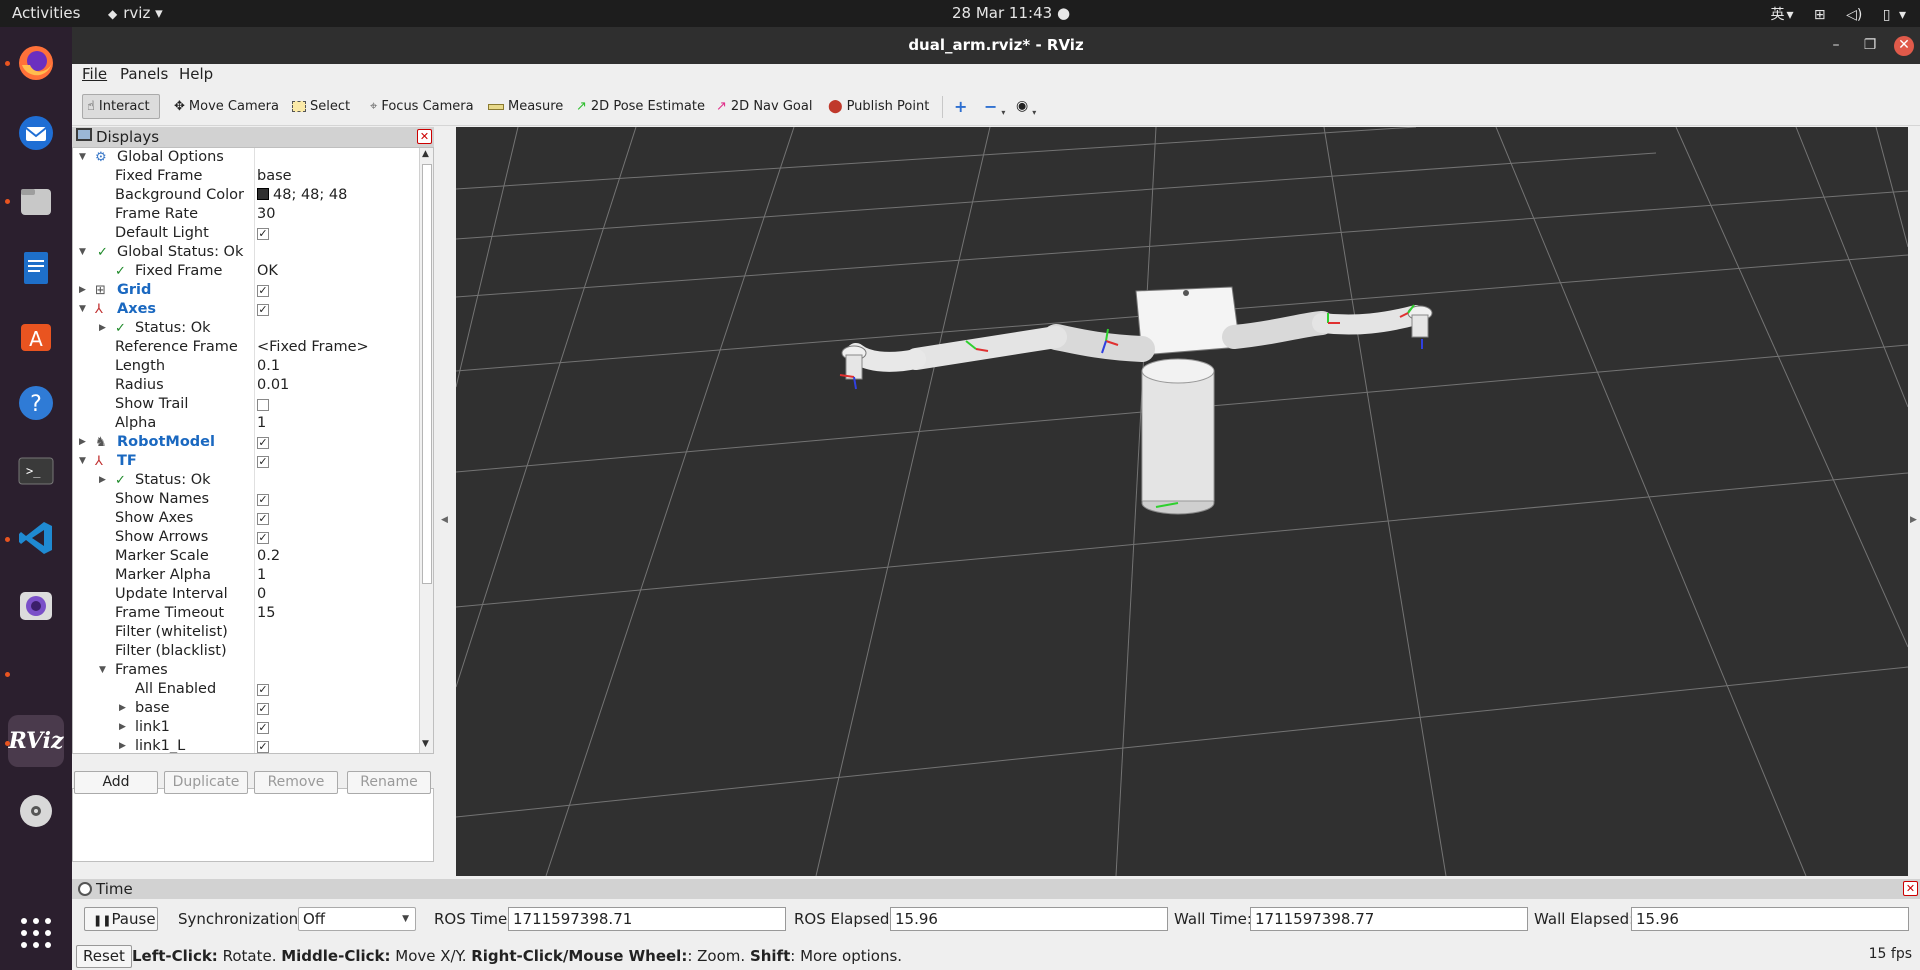  Describe the element at coordinates (116, 782) in the screenshot. I see `add-display-button: Add` at that location.